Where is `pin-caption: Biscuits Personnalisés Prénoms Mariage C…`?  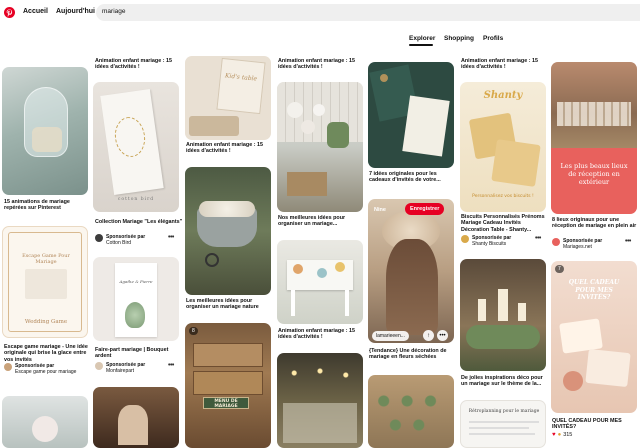 pin-caption: Biscuits Personnalisés Prénoms Mariage C… is located at coordinates (505, 223).